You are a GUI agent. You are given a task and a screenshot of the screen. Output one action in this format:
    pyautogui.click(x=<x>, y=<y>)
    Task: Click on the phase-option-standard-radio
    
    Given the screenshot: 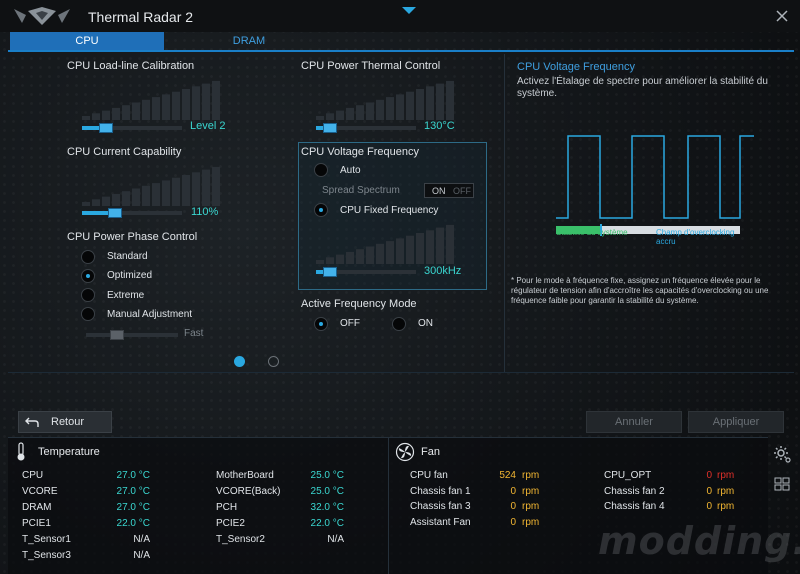 What is the action you would take?
    pyautogui.click(x=88, y=257)
    